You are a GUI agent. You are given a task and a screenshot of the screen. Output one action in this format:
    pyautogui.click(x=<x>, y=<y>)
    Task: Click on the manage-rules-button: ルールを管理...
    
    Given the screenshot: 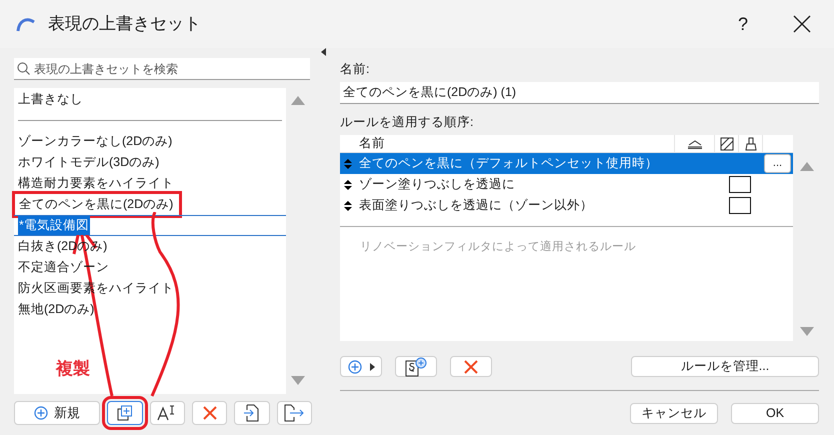 What is the action you would take?
    pyautogui.click(x=725, y=366)
    